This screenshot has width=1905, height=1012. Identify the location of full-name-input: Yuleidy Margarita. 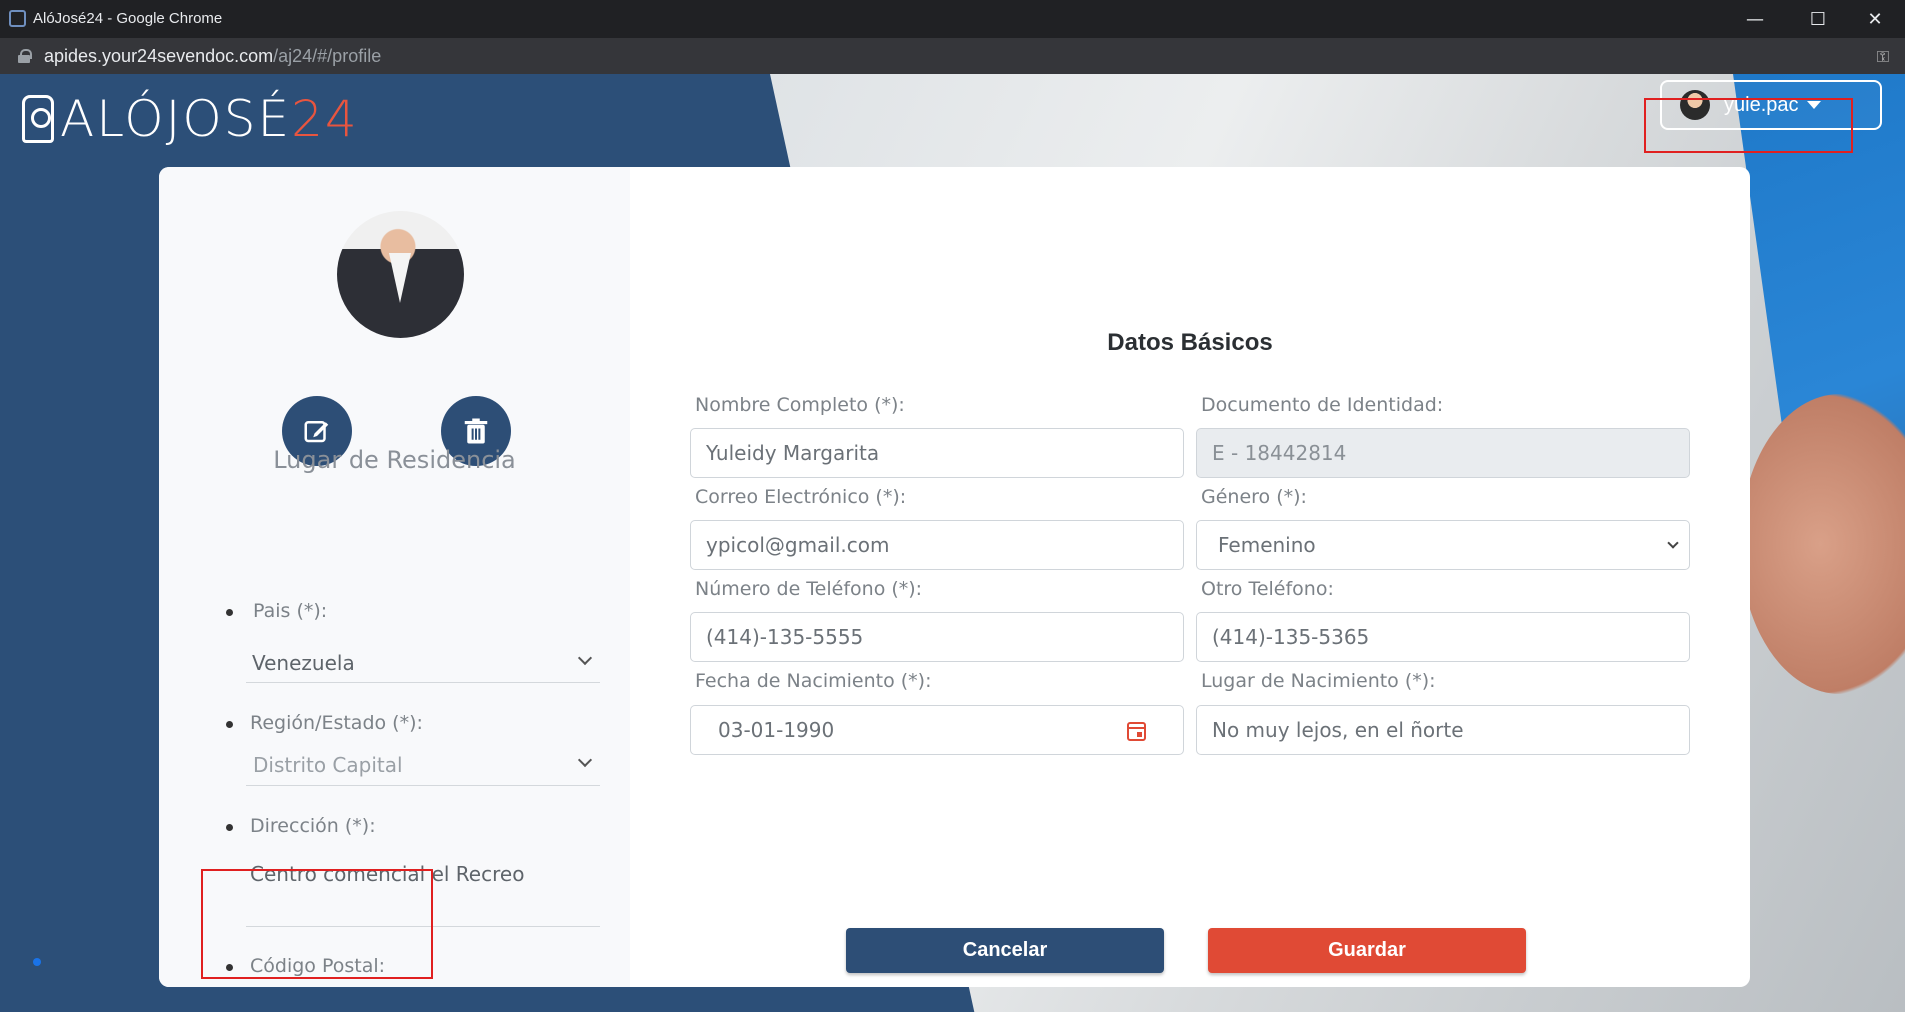
(937, 453).